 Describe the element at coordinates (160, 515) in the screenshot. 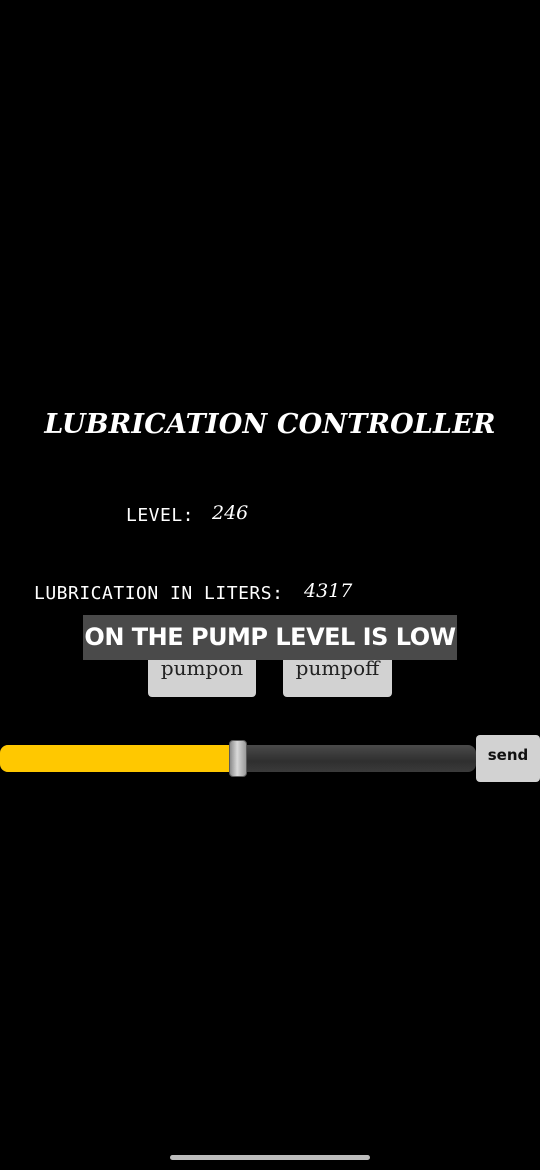

I see `level-label: LEVEL:` at that location.